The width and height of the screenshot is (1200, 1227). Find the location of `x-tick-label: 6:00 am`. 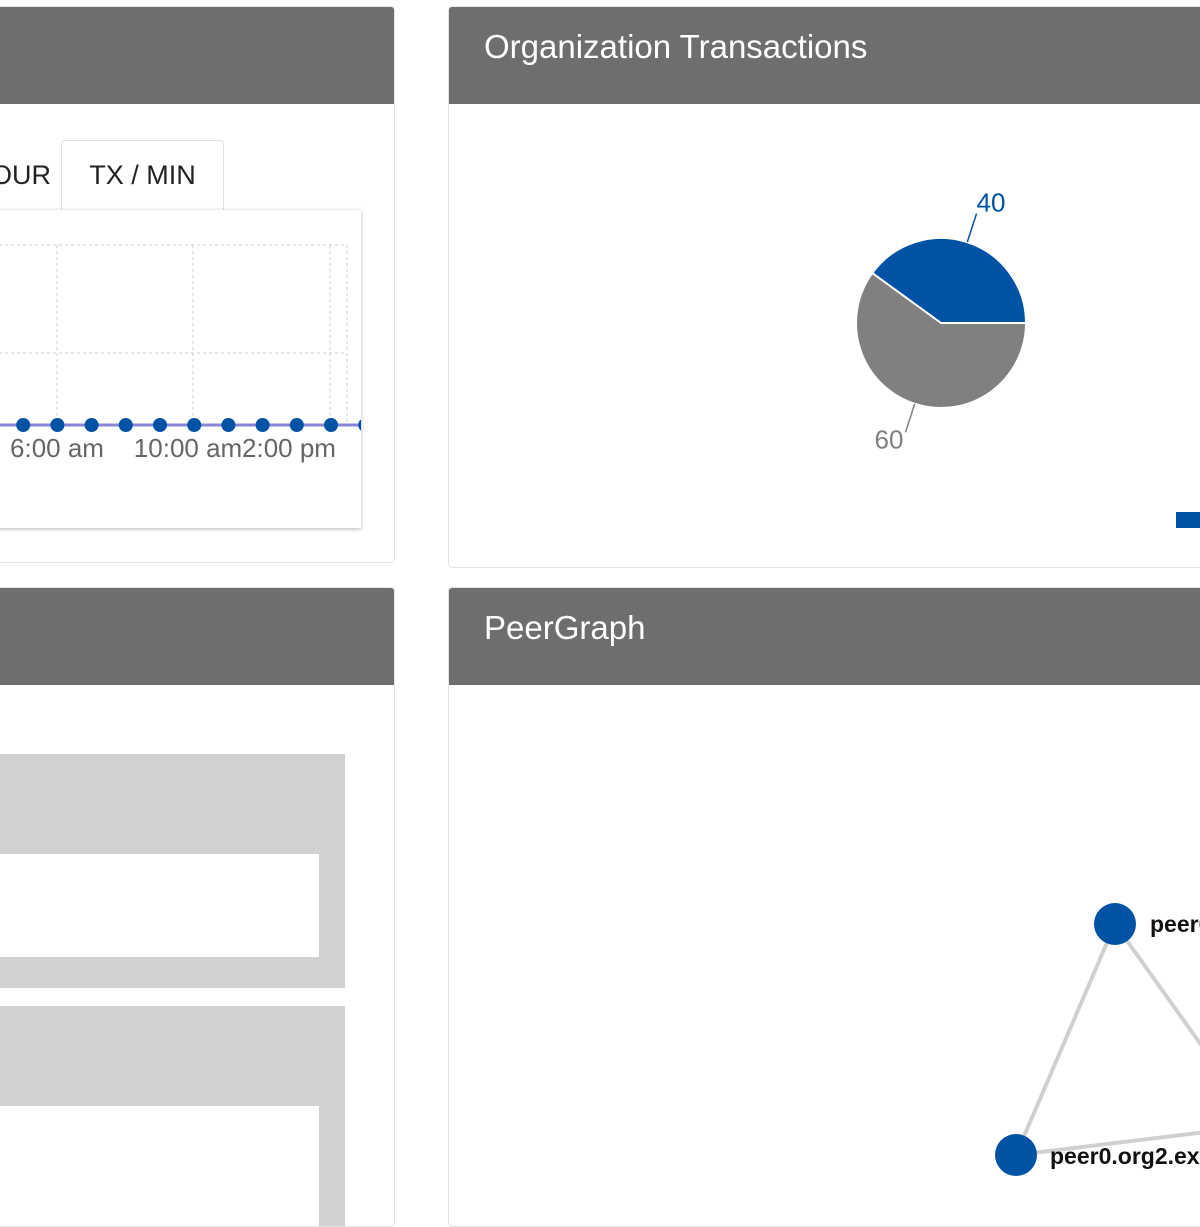

x-tick-label: 6:00 am is located at coordinates (57, 448).